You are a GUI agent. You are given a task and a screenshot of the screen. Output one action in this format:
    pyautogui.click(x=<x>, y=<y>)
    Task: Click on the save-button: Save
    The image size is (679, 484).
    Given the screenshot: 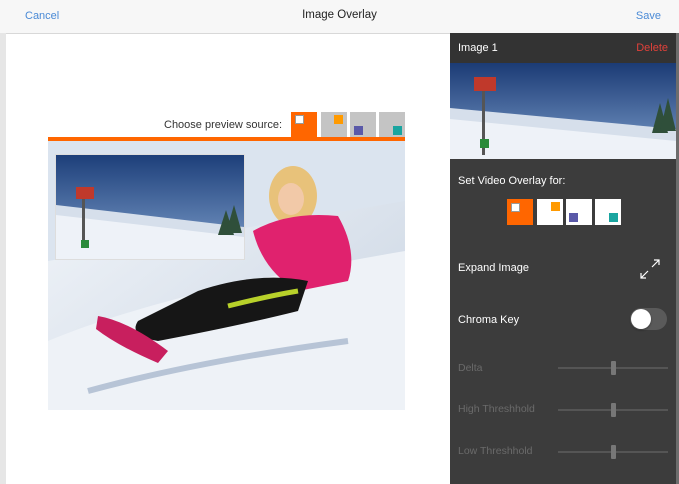 What is the action you would take?
    pyautogui.click(x=648, y=16)
    